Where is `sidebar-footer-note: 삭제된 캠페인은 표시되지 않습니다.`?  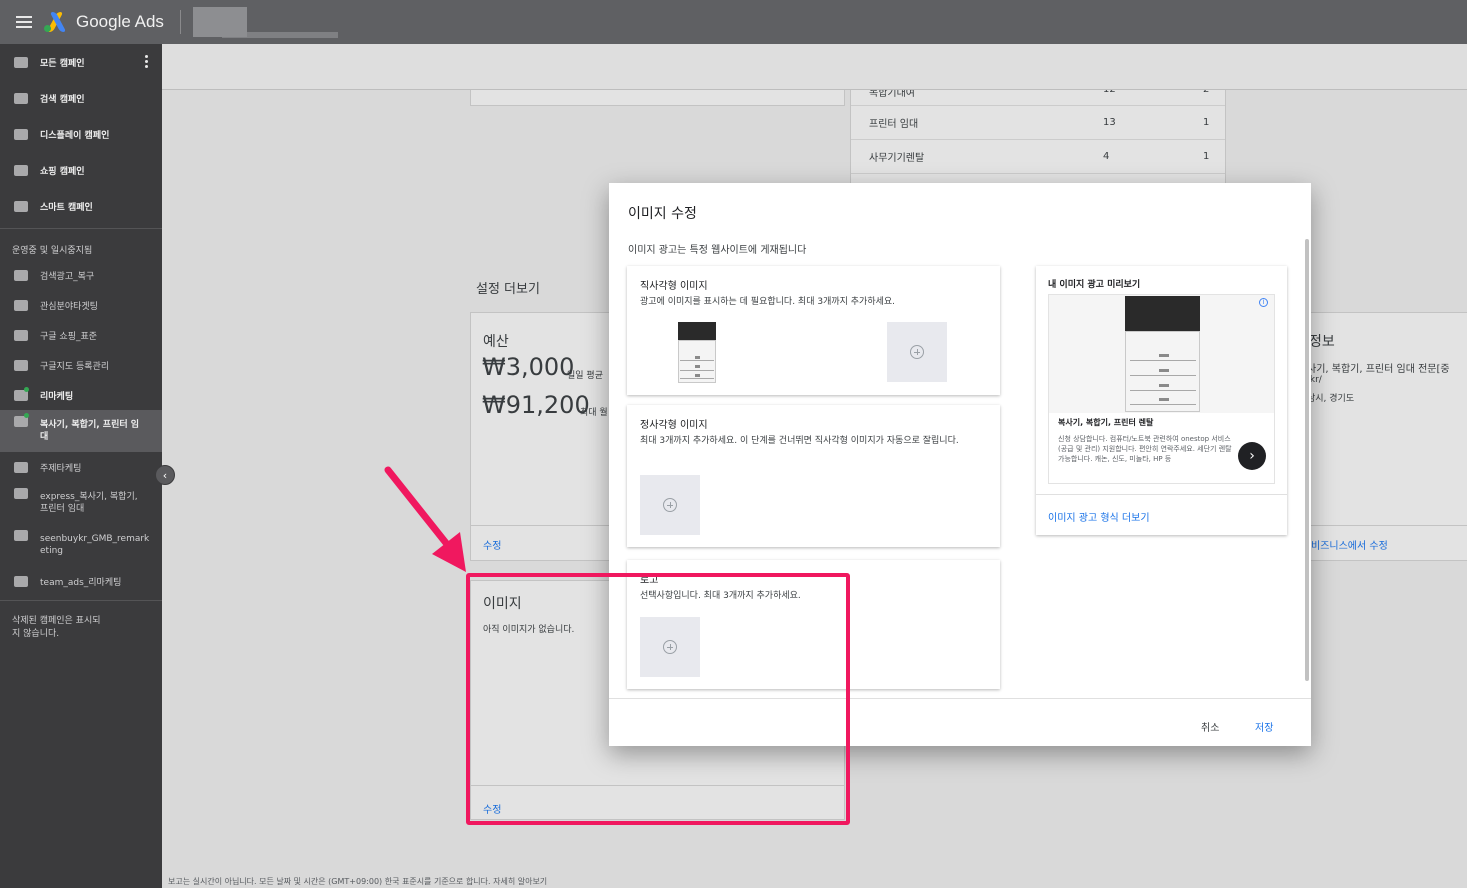
sidebar-footer-note: 삭제된 캠페인은 표시되지 않습니다. is located at coordinates (56, 627).